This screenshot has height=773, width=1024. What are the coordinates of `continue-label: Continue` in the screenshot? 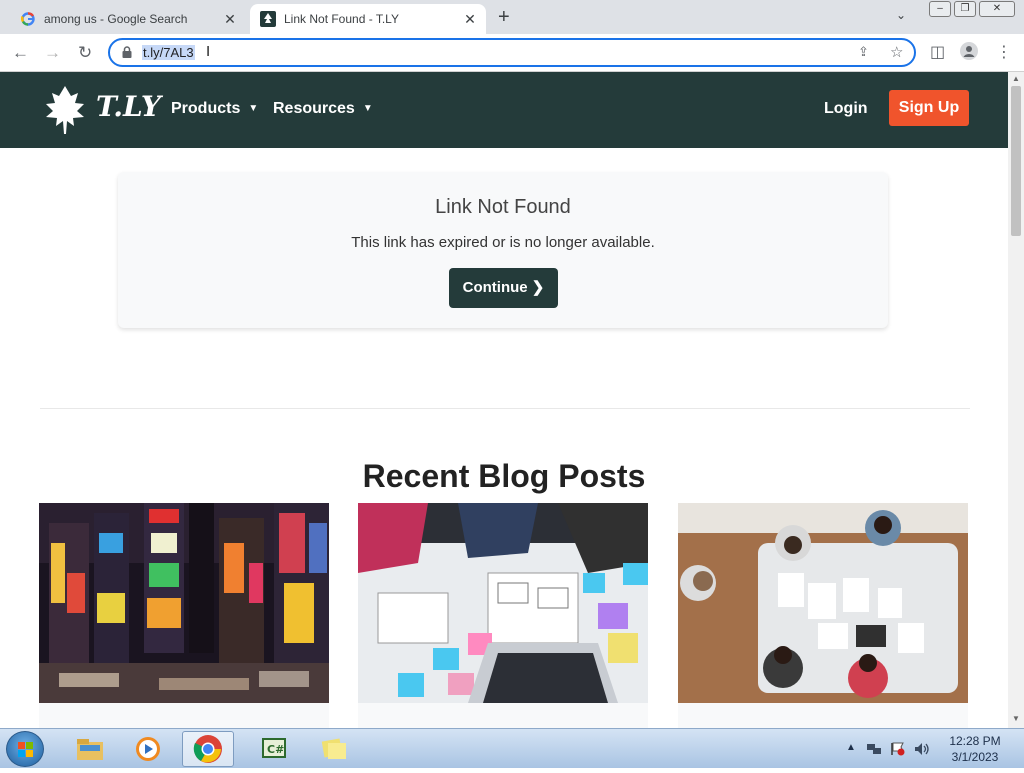 It's located at (495, 287).